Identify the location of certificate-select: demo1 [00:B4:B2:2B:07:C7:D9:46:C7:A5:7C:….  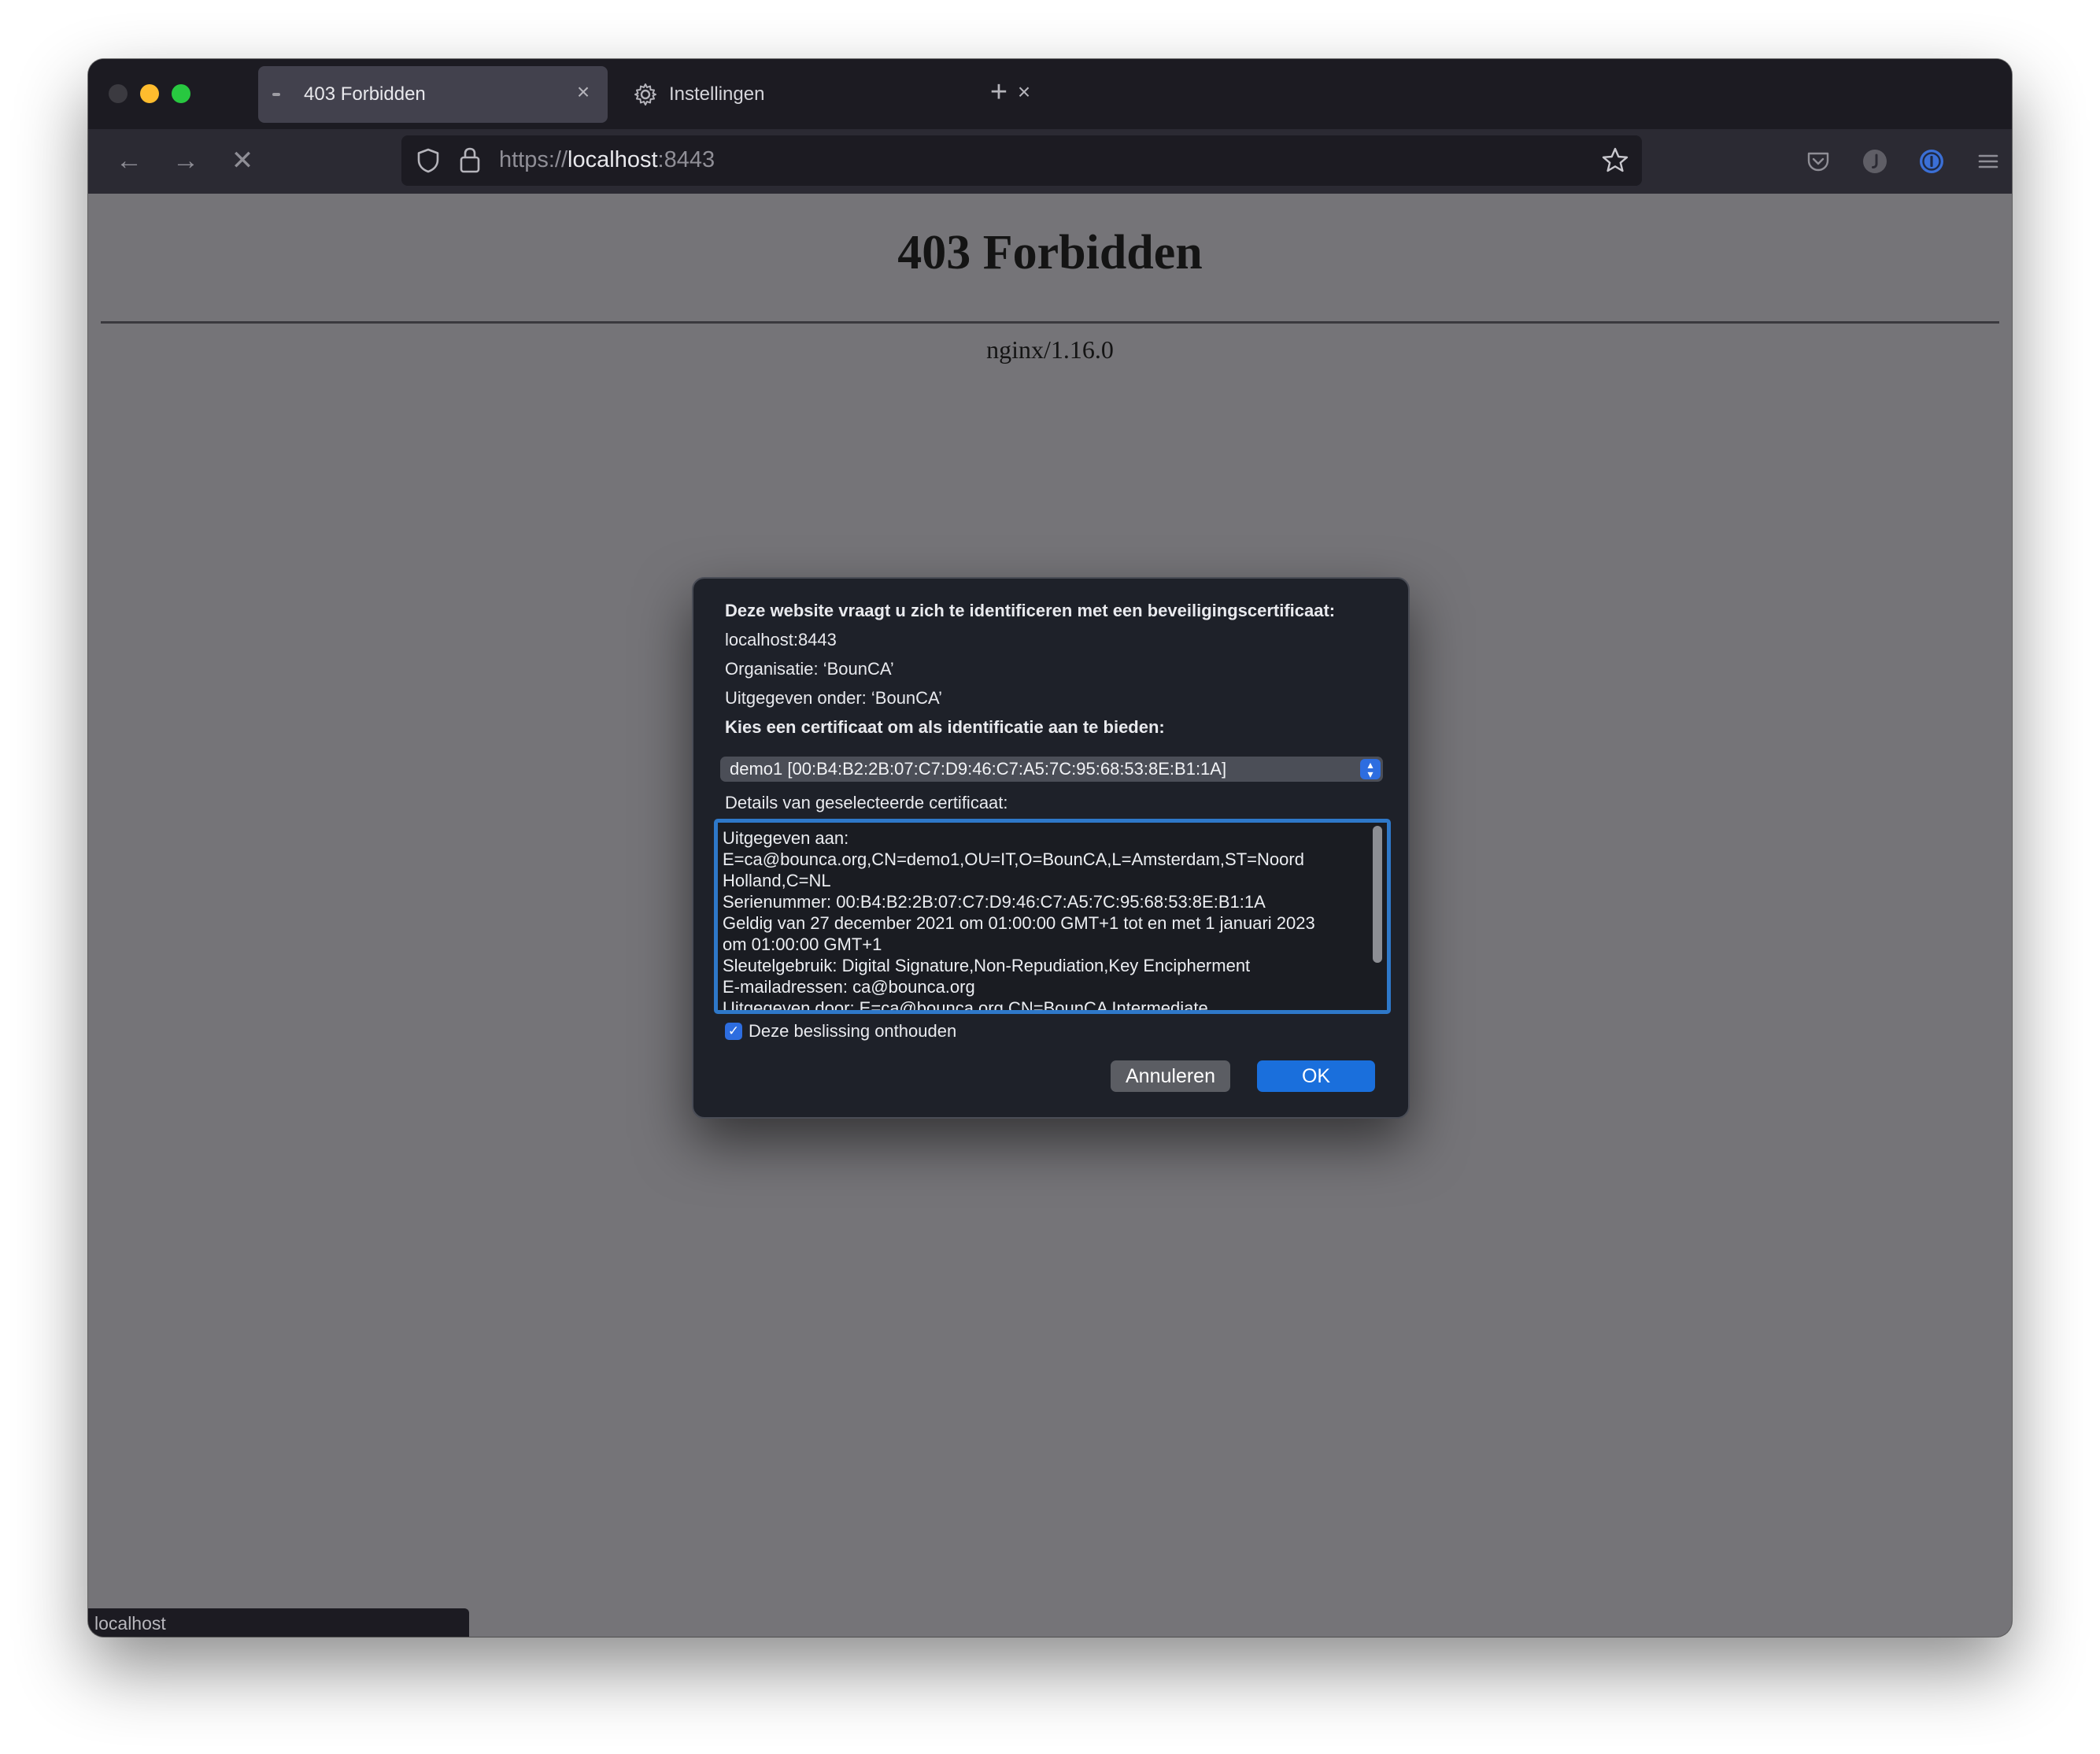
(1051, 769).